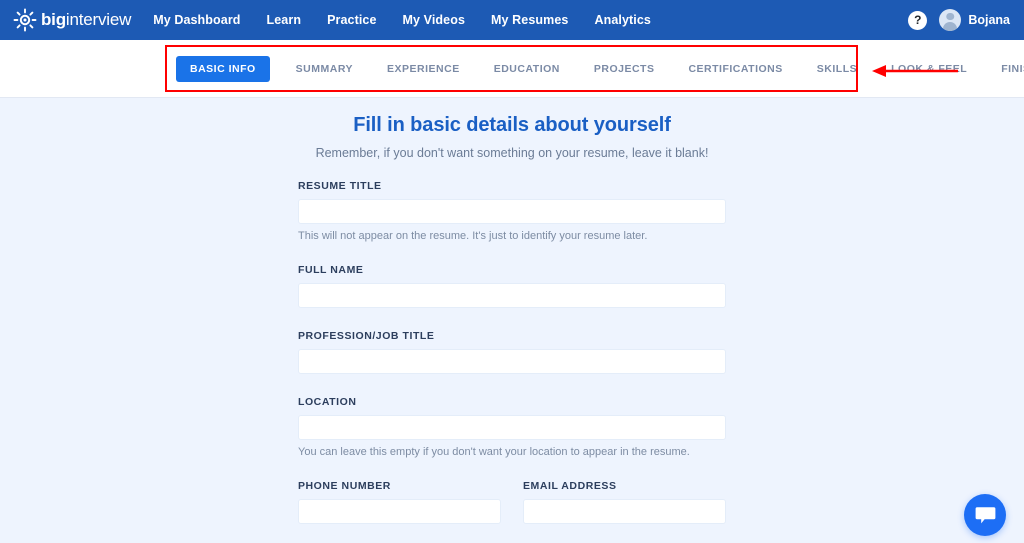 The height and width of the screenshot is (543, 1024). What do you see at coordinates (529, 20) in the screenshot?
I see `nav-item-my-resumes: My Resumes` at bounding box center [529, 20].